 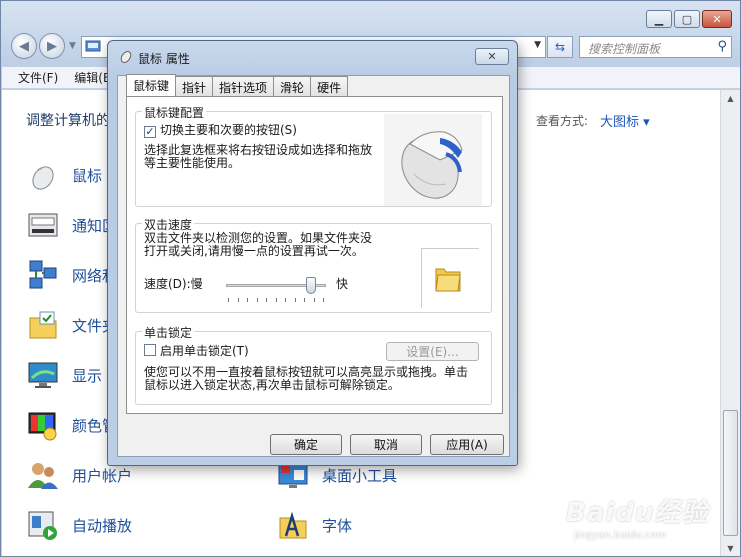 I want to click on menu-file: 文件(F), so click(x=38, y=77).